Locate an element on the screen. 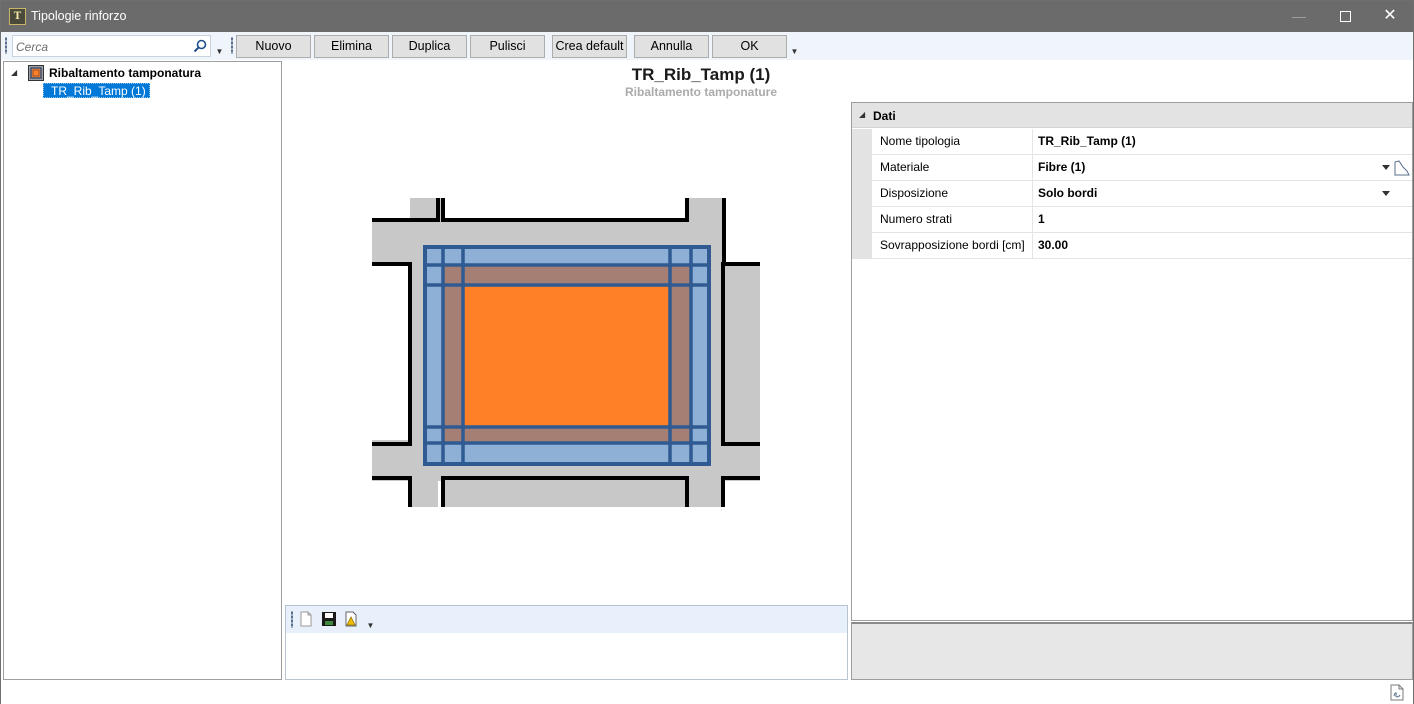 The width and height of the screenshot is (1414, 704). property-value-nome-tipologia: TR_Rib_Tamp (1) is located at coordinates (1222, 142).